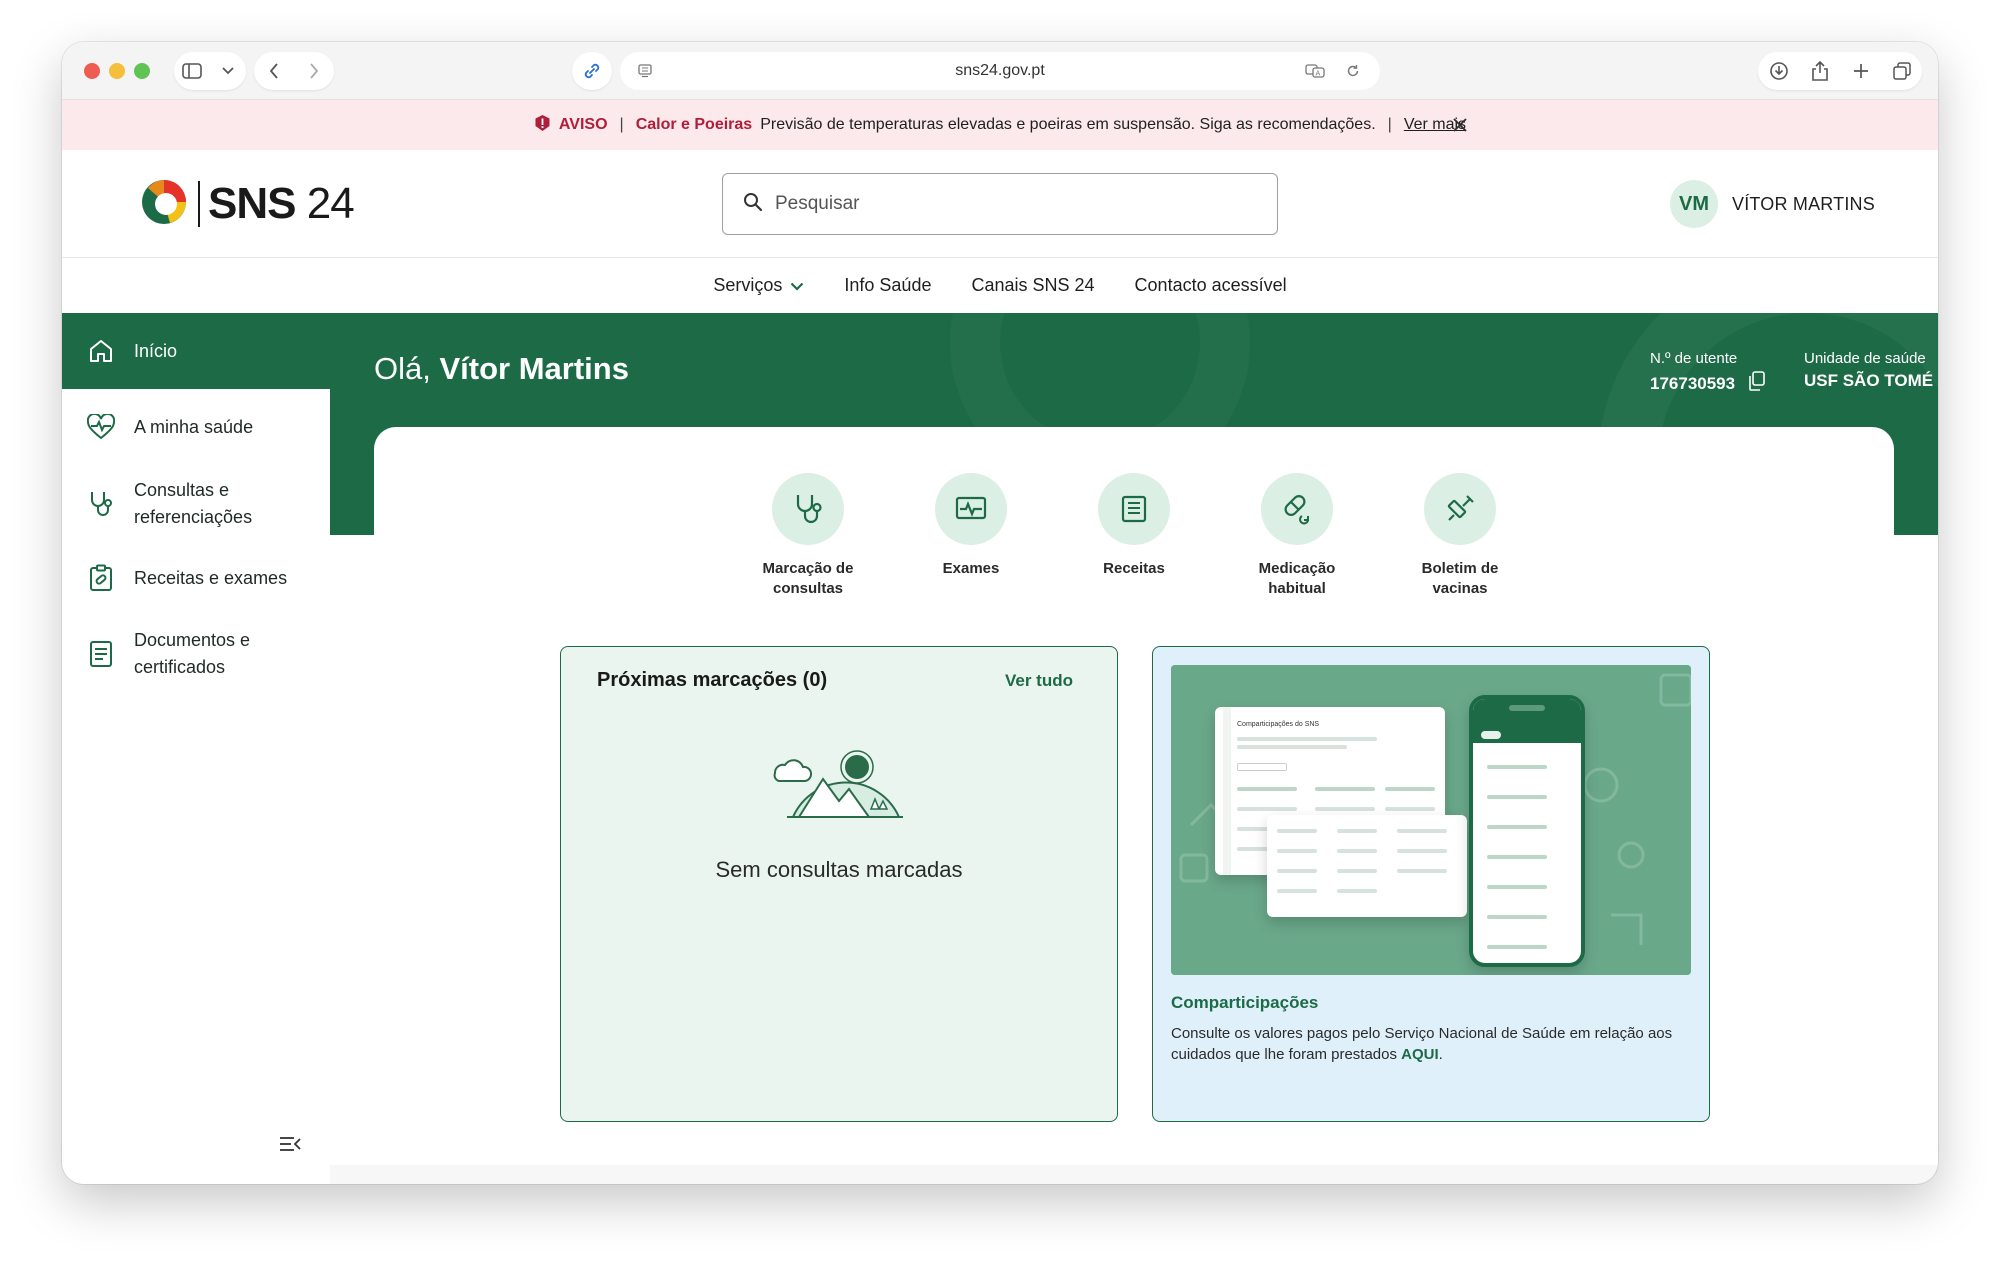 The height and width of the screenshot is (1267, 2000). I want to click on nav-item-info-saude: Info Saúde, so click(887, 285).